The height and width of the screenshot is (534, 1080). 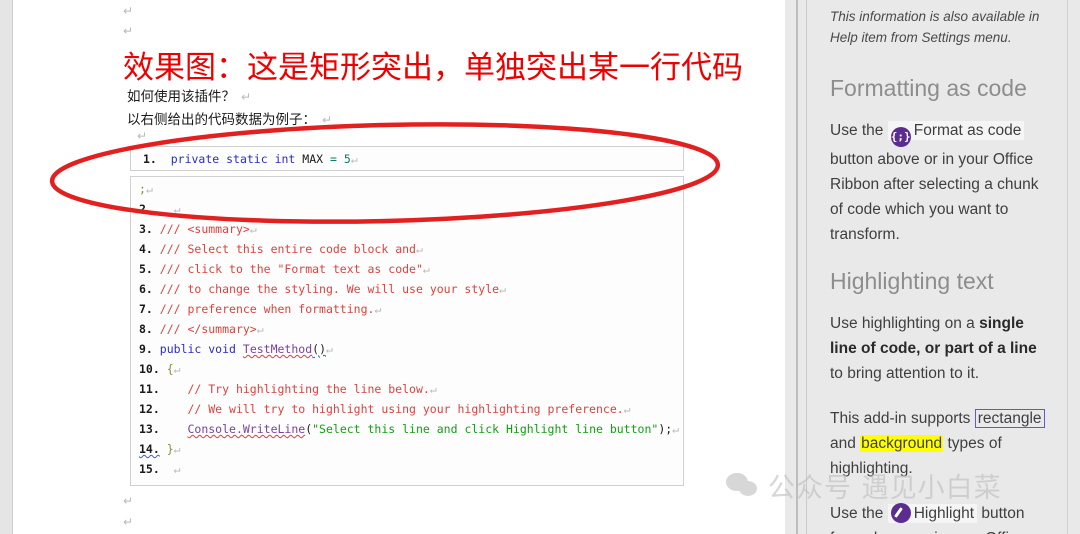 What do you see at coordinates (407, 158) in the screenshot?
I see `code-block-highlighted: 1. private static int MAX = 5↵` at bounding box center [407, 158].